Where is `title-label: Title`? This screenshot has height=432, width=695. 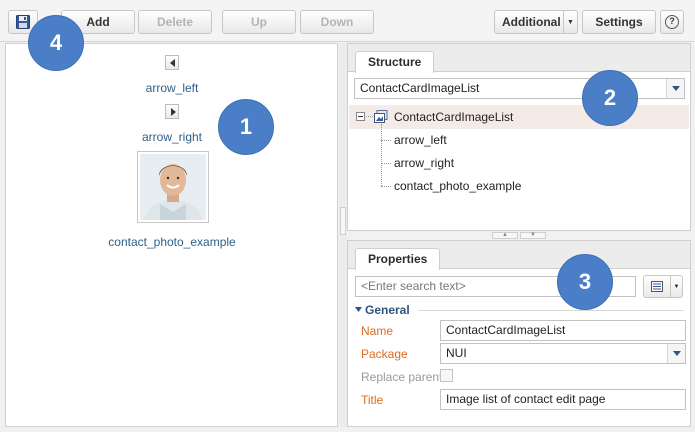 title-label: Title is located at coordinates (372, 400).